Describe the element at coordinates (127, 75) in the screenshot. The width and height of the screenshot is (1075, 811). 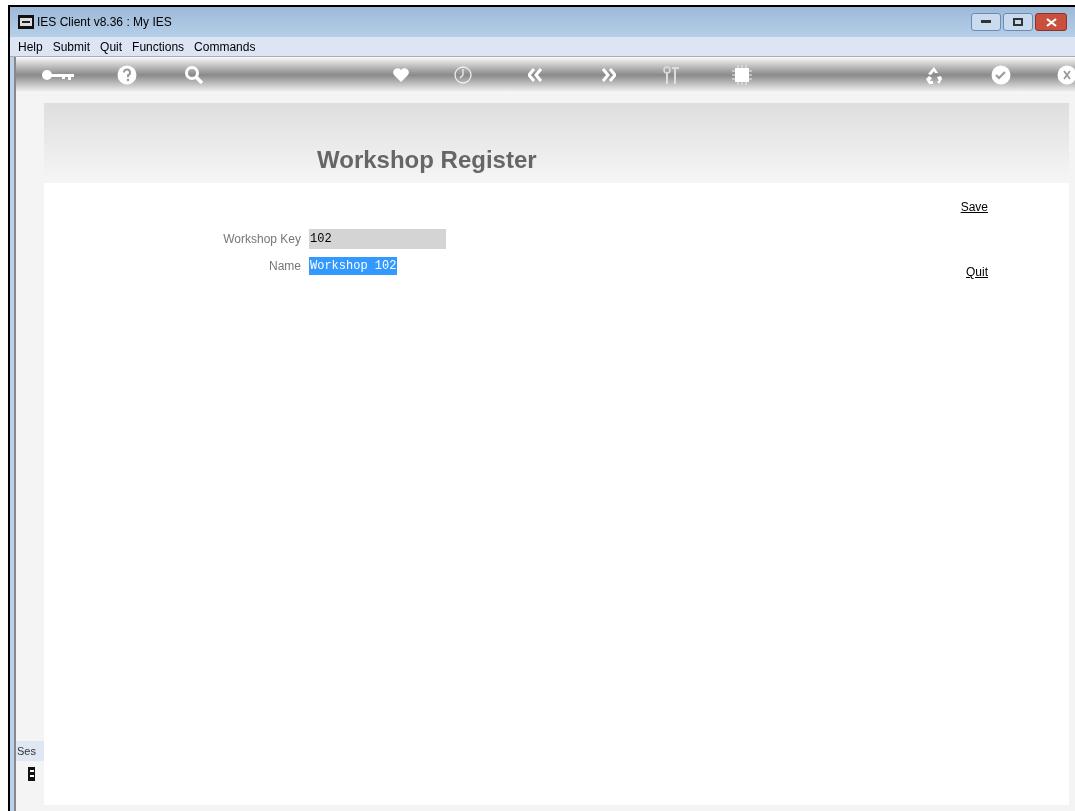
I see `help-icon` at that location.